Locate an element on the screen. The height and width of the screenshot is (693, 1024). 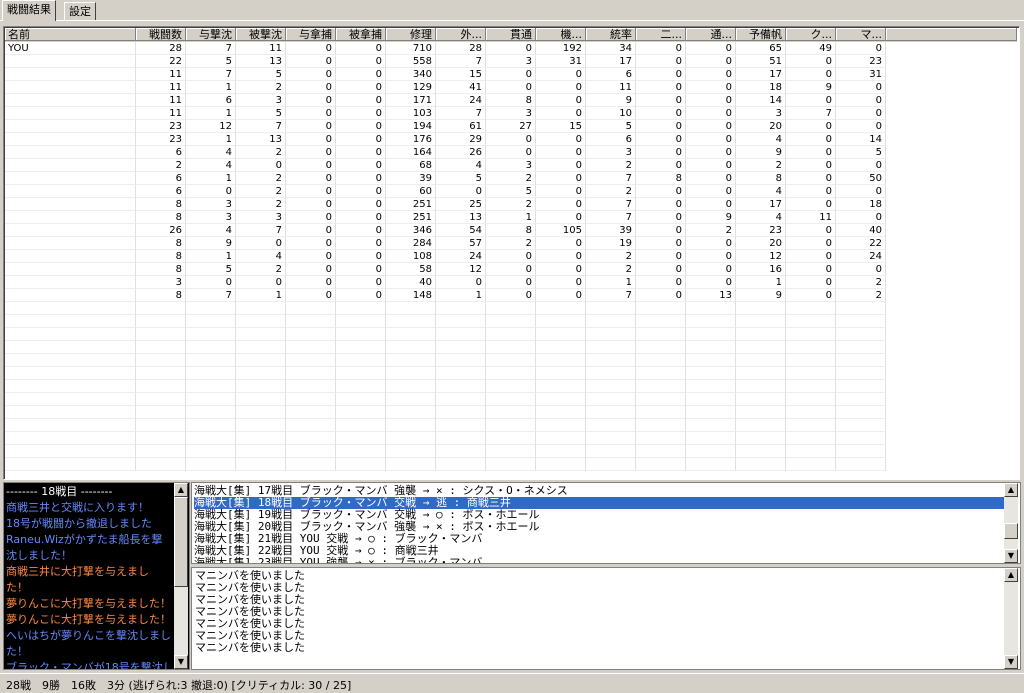
stat-cell: 22 is located at coordinates (161, 61).